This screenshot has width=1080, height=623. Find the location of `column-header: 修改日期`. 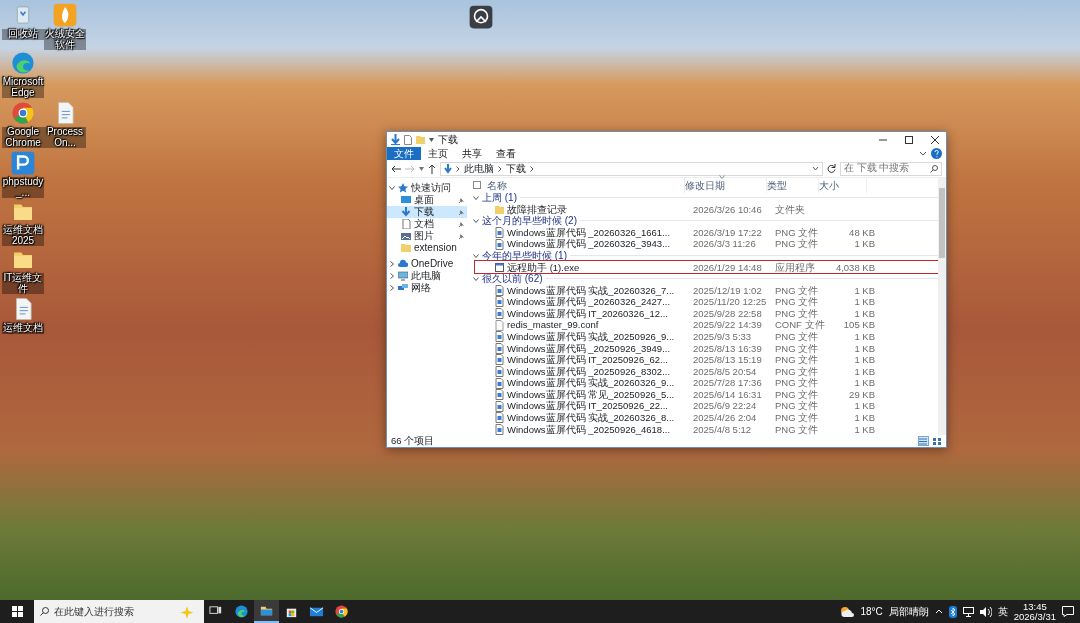

column-header: 修改日期 is located at coordinates (726, 185).